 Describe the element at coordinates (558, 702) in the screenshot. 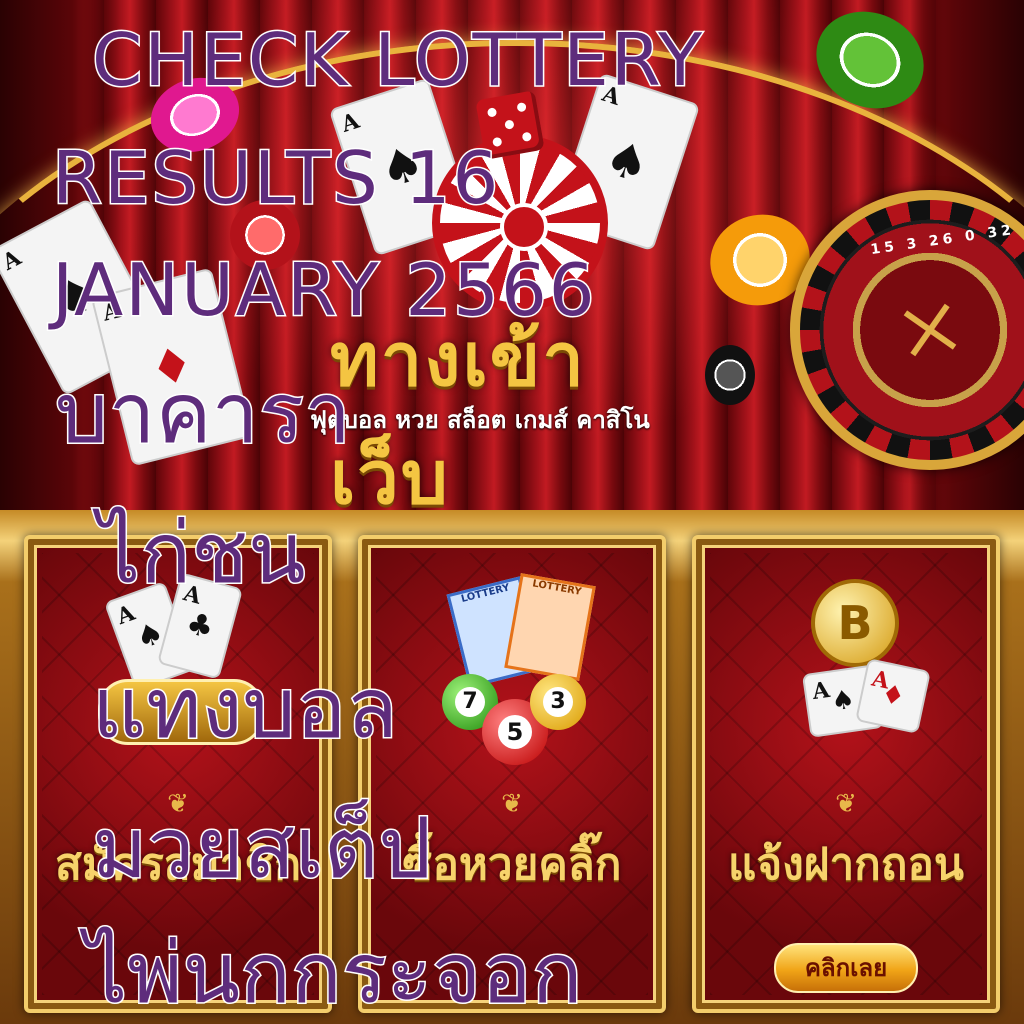

I see `lottery-ball-icon: 3` at that location.